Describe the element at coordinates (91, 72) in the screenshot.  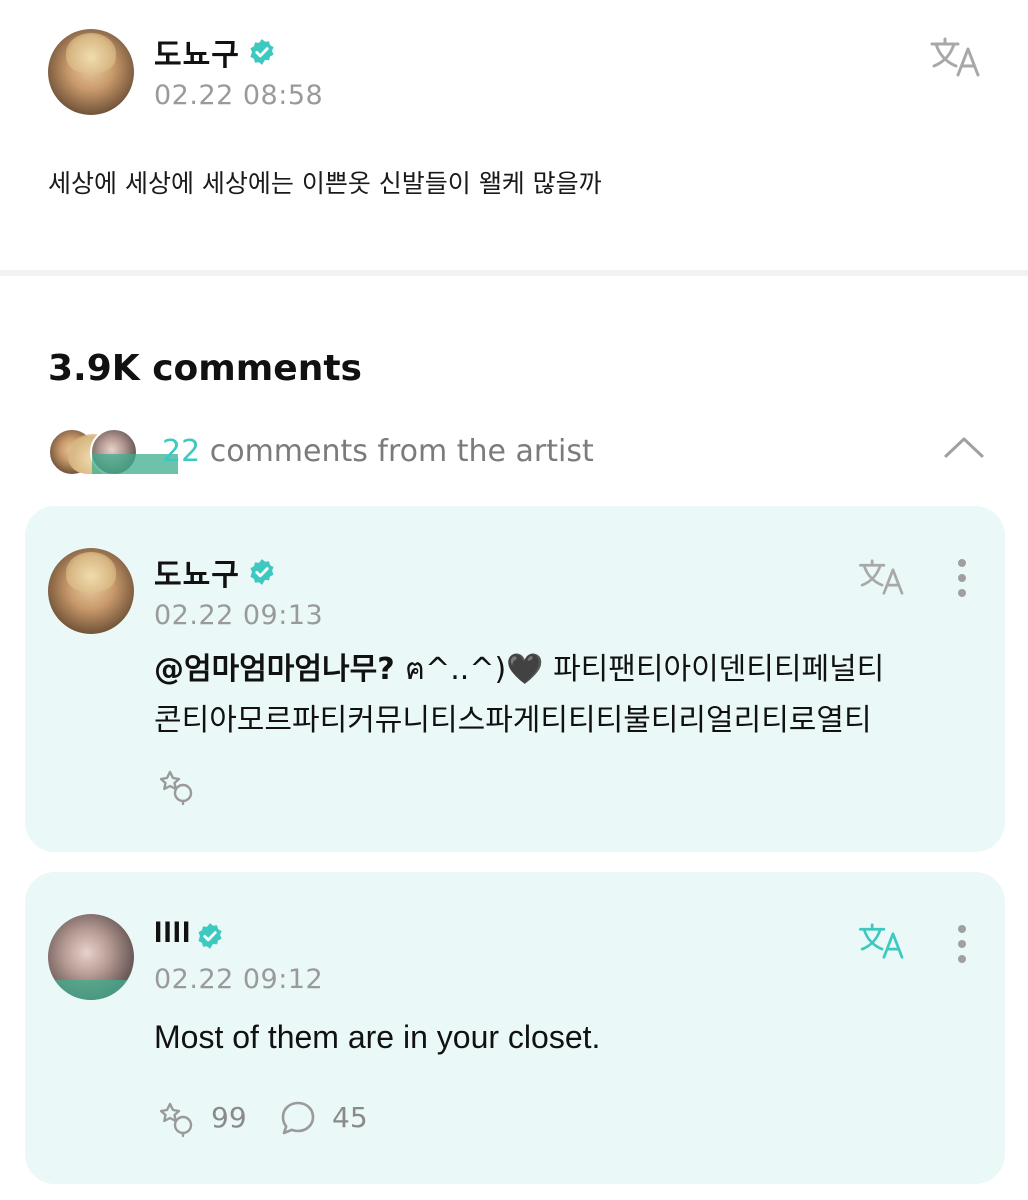
I see `post-author-avatar` at that location.